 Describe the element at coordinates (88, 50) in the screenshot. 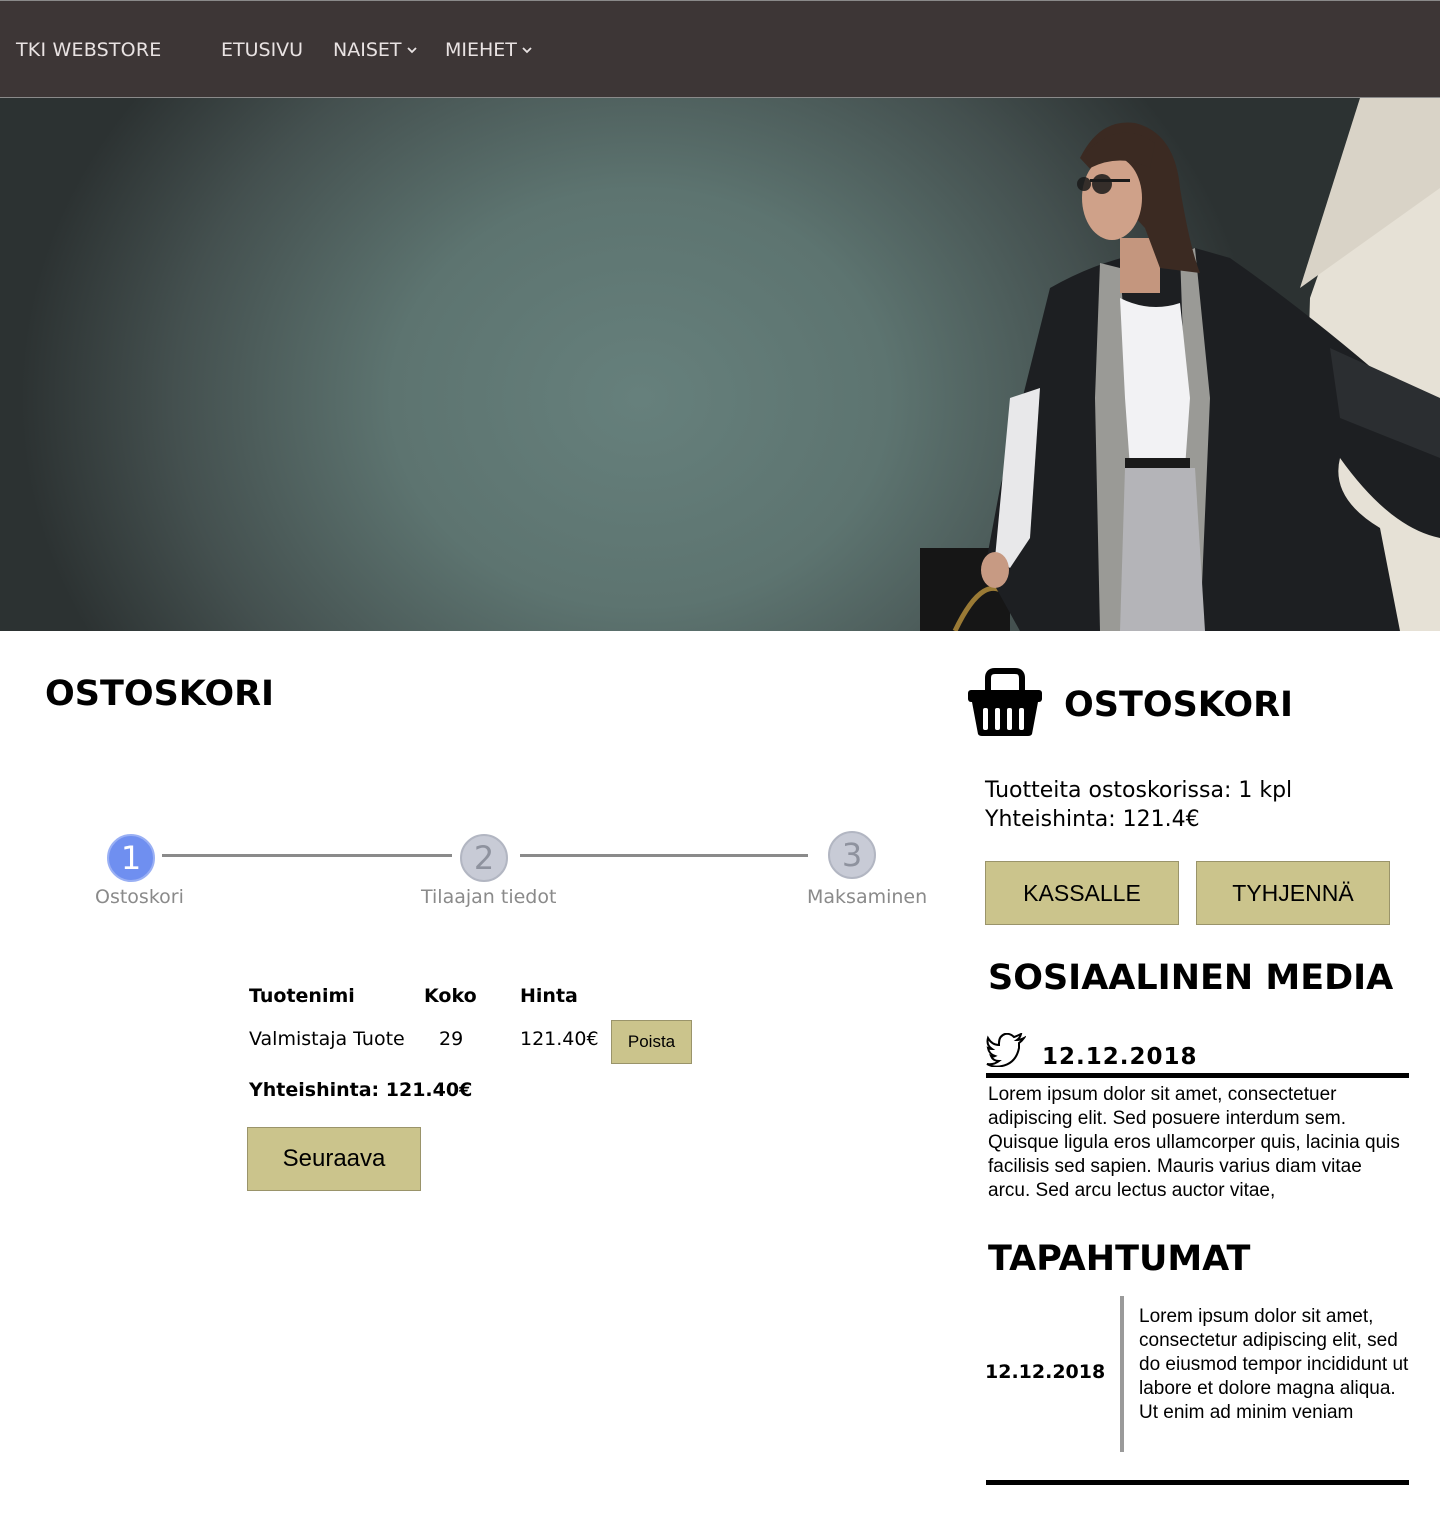

I see `brand-logo-text: TKI WEBSTORE` at that location.